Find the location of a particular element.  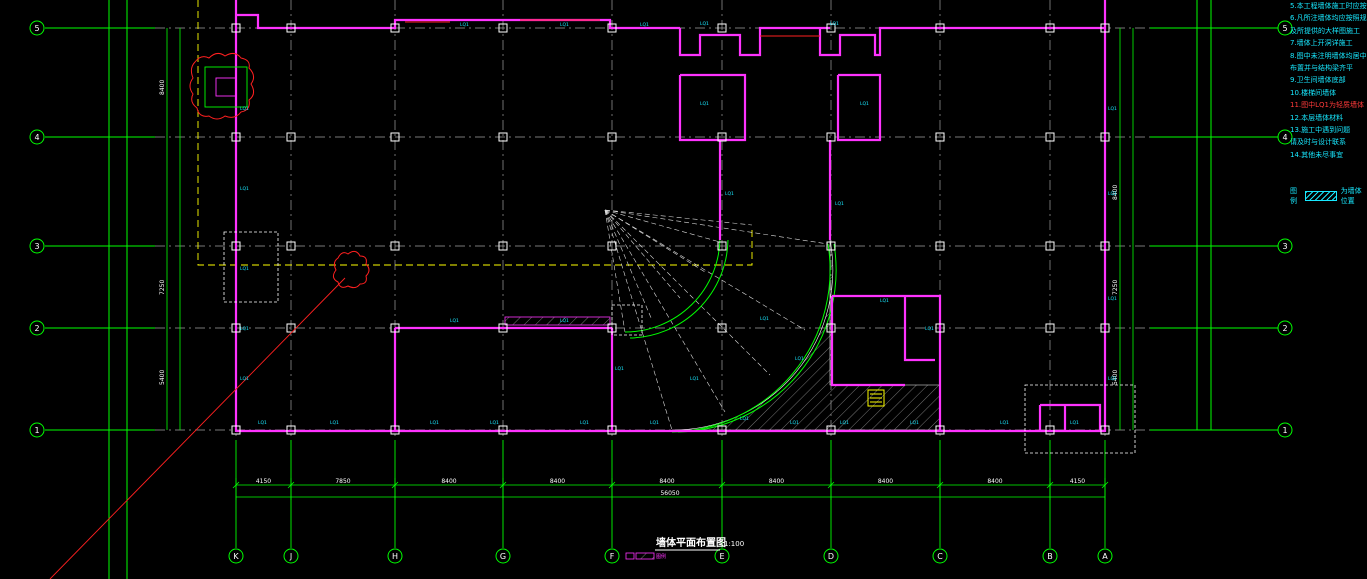

axis-label-col: E is located at coordinates (721, 556).